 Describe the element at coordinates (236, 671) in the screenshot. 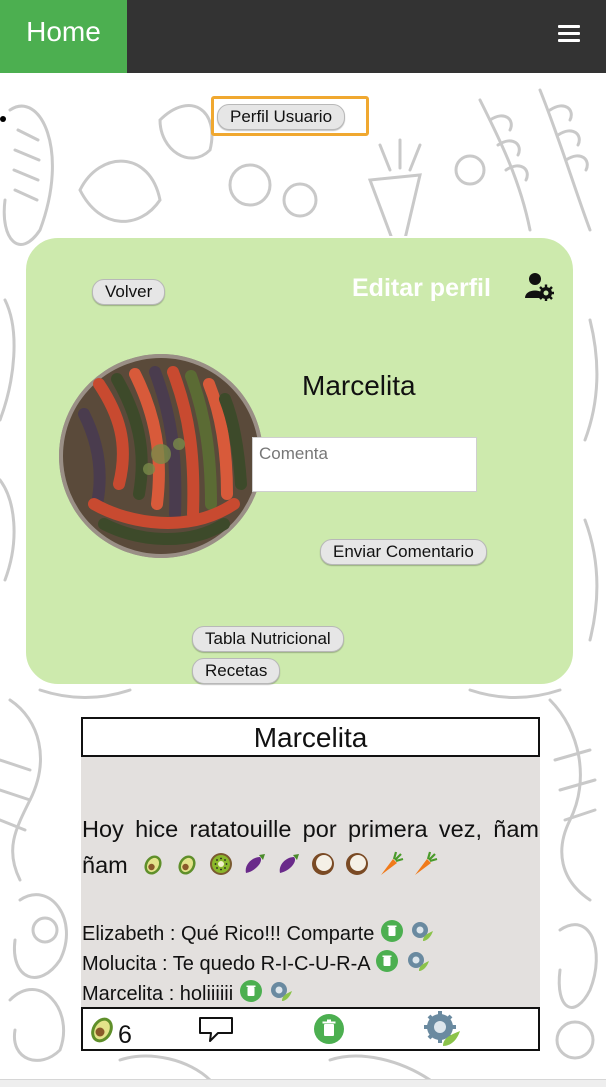

I see `recipes-button: Recetas` at that location.